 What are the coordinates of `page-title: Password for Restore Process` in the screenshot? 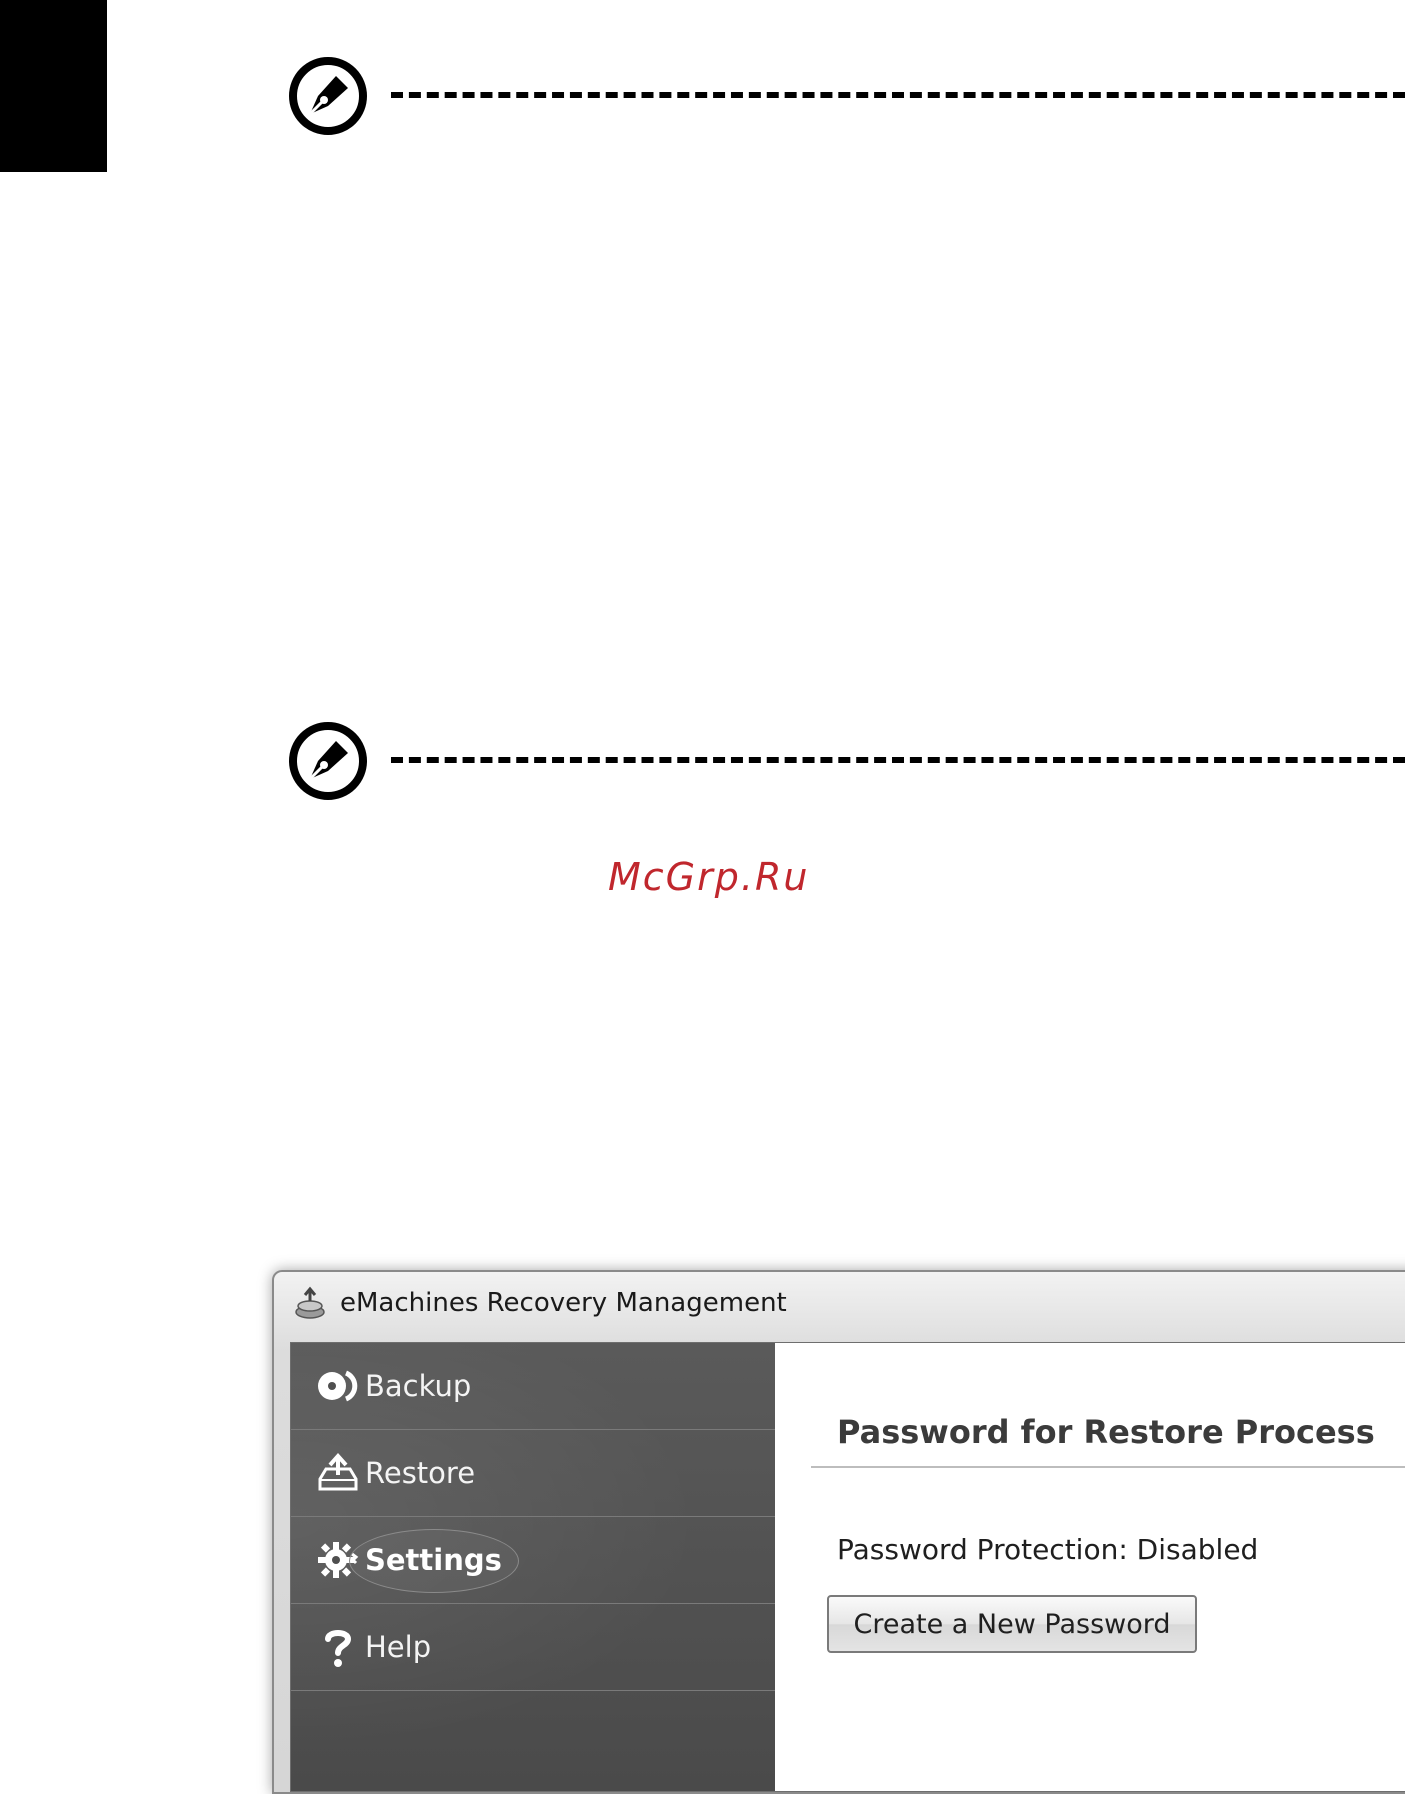 It's located at (1106, 1432).